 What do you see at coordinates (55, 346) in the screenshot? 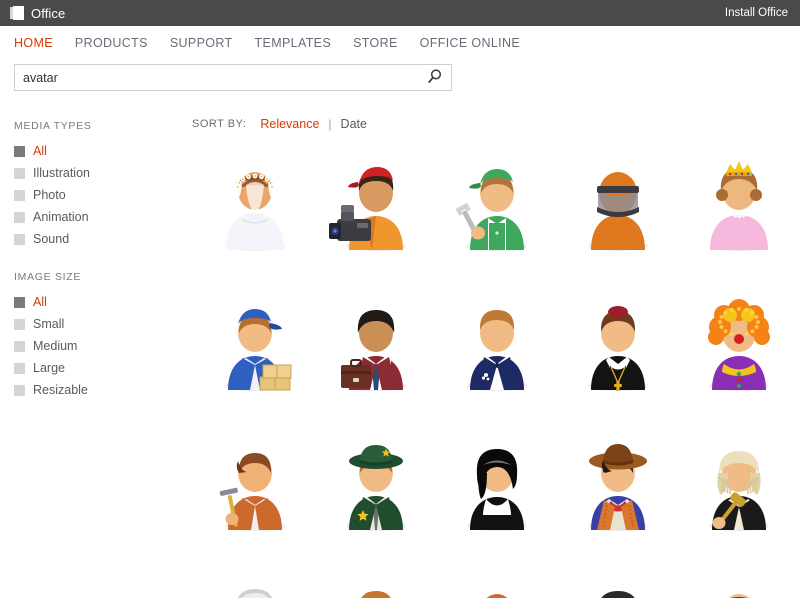
I see `facet-option-label: Medium` at bounding box center [55, 346].